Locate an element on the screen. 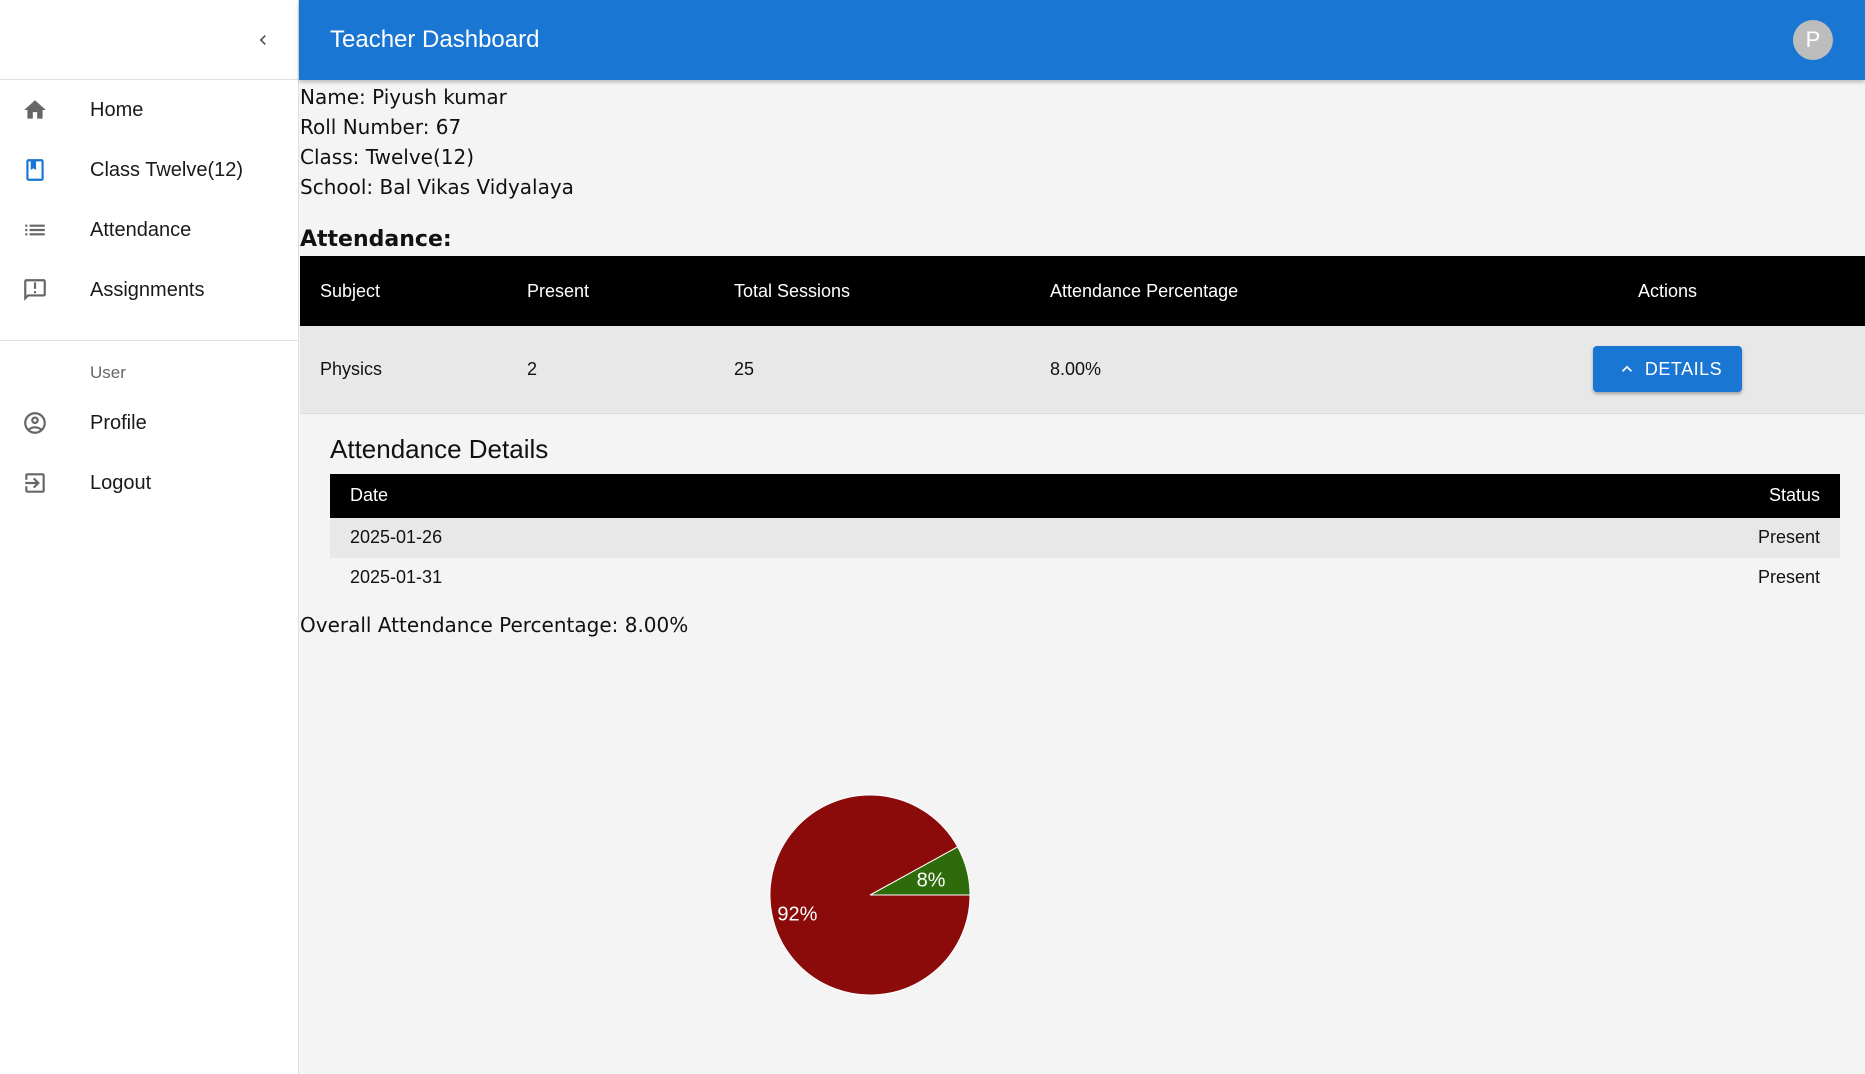 The image size is (1865, 1074). column-header: Actions is located at coordinates (1667, 291).